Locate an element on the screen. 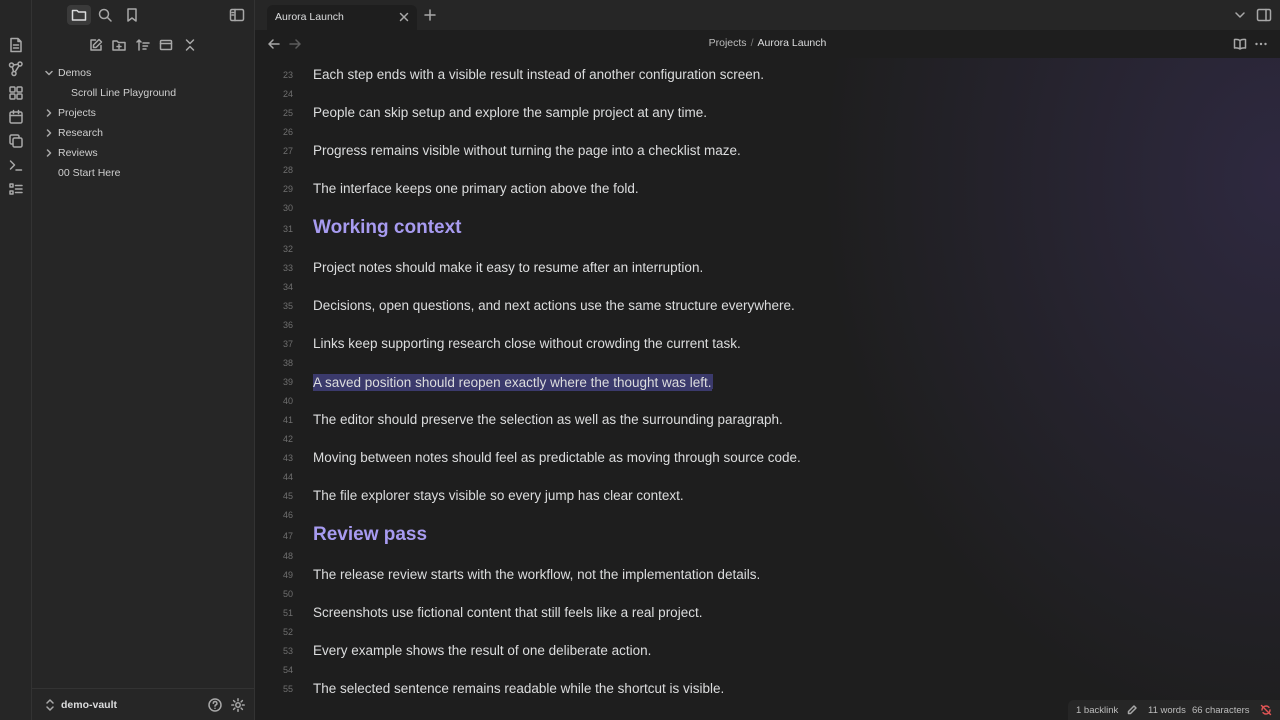 The width and height of the screenshot is (1280, 720). tree-file-00-start-here: 00 Start Here is located at coordinates (143, 173).